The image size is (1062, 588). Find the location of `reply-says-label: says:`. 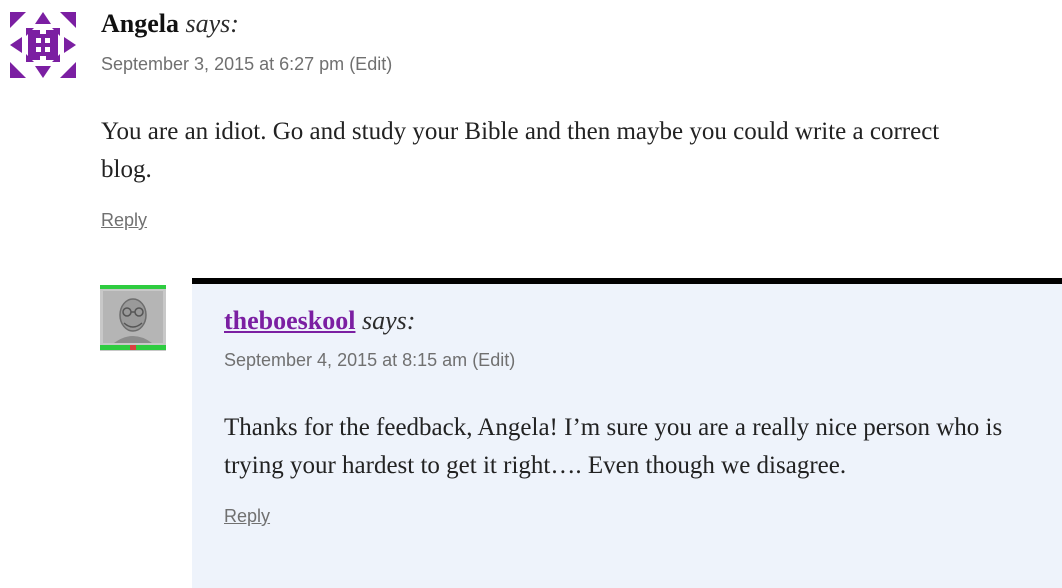

reply-says-label: says: is located at coordinates (388, 320).